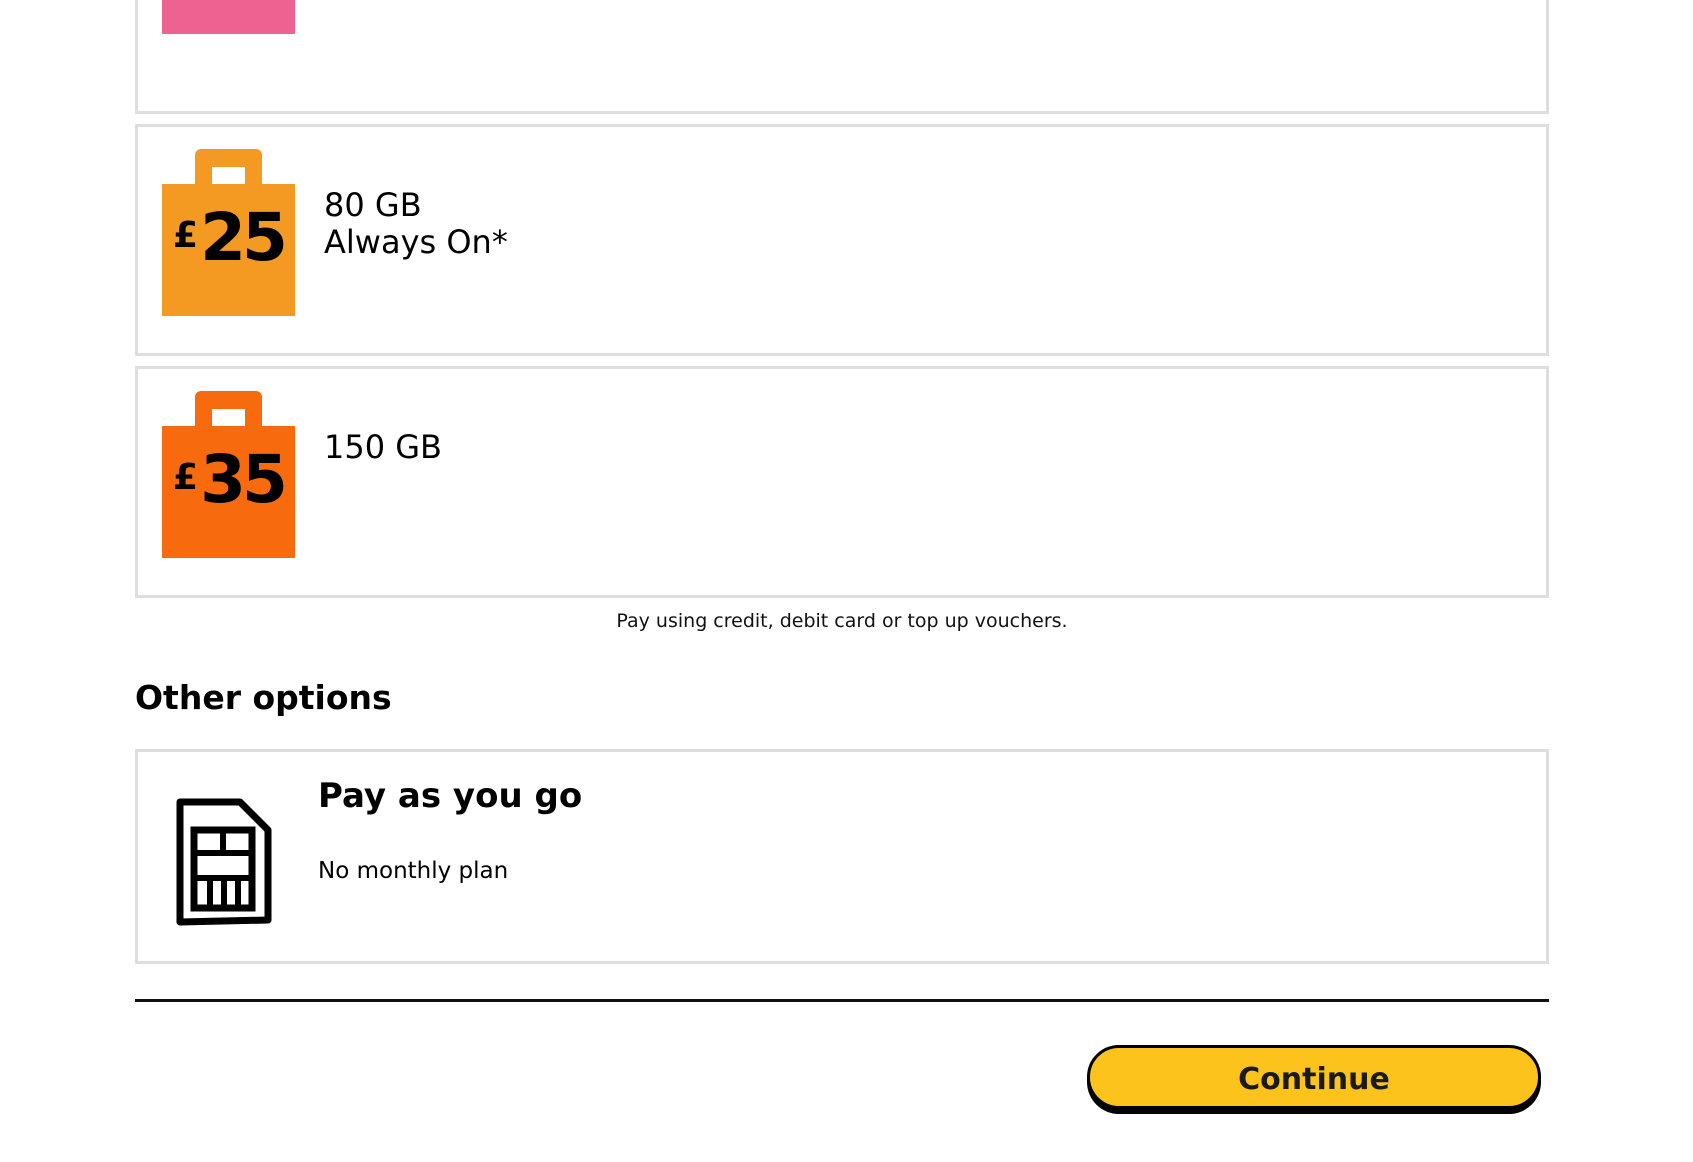 This screenshot has width=1693, height=1162. I want to click on section-divider, so click(842, 1000).